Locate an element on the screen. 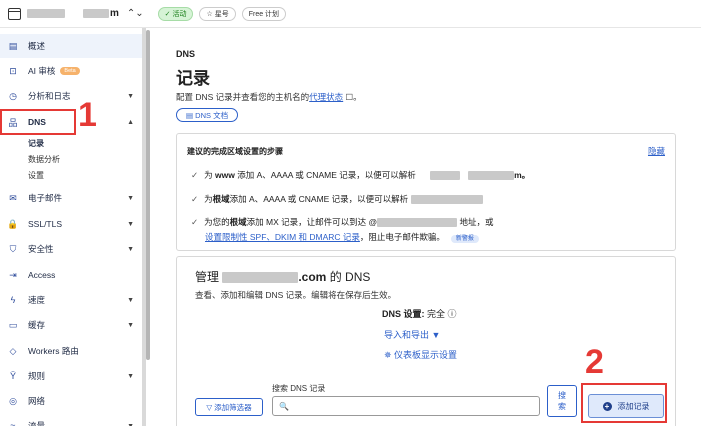  sidebar-item-analytics: ◷ 分析和日志 ▼ is located at coordinates (71, 96).